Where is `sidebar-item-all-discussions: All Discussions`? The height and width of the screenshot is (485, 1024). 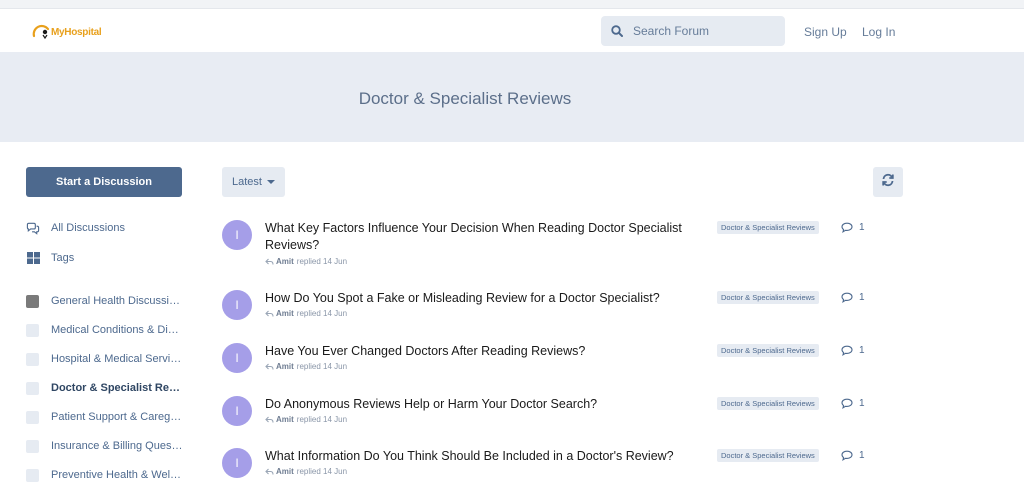 sidebar-item-all-discussions: All Discussions is located at coordinates (111, 228).